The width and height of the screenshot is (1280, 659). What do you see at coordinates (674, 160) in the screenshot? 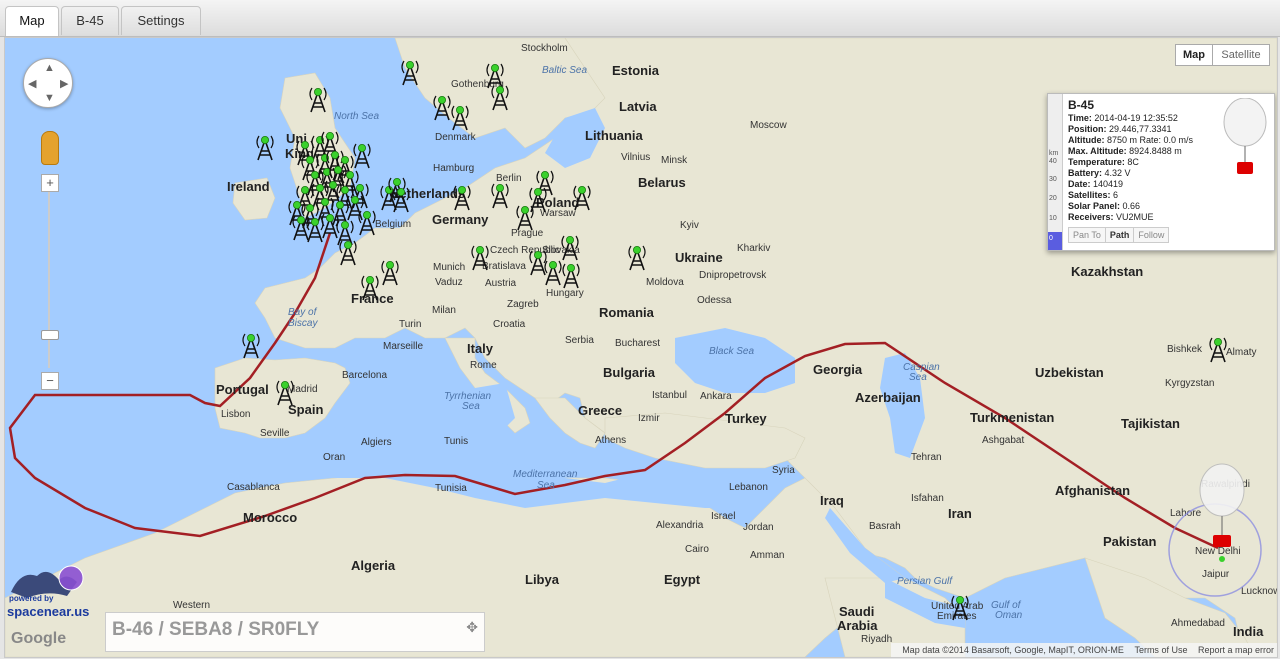
I see `svg-text: Minsk` at bounding box center [674, 160].